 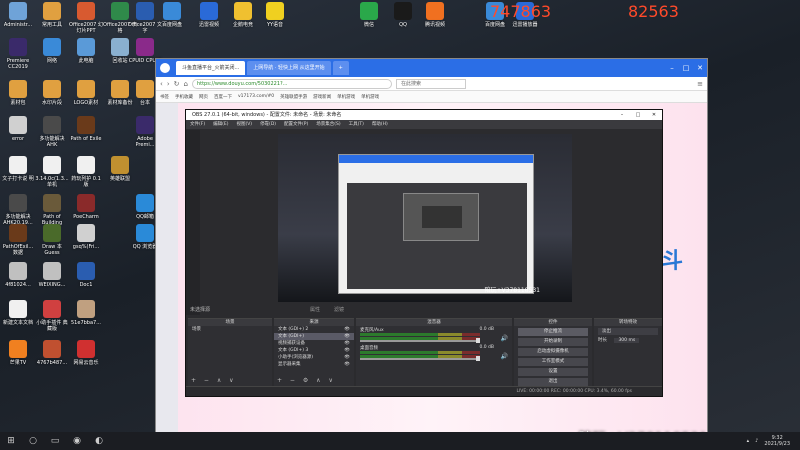 I want to click on desktop-icon: 芒果TV, so click(x=18, y=353).